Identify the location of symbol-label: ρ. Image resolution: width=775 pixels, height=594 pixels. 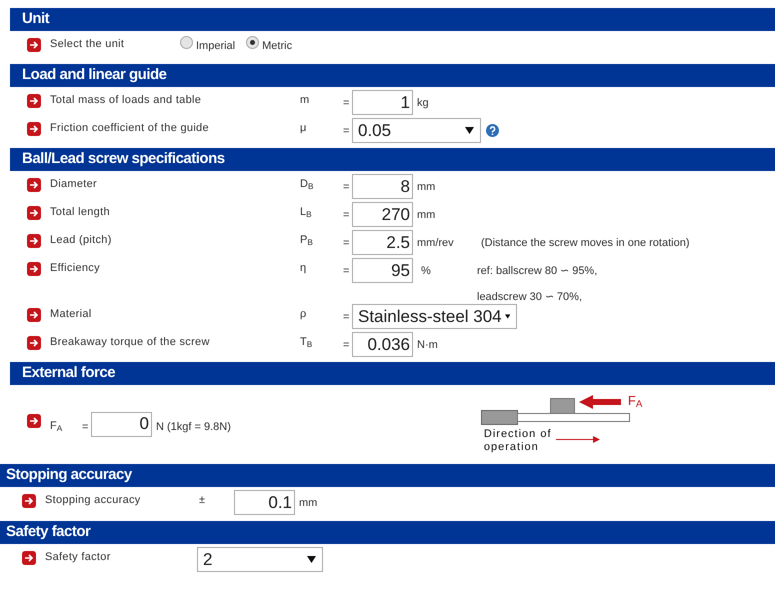
(304, 314).